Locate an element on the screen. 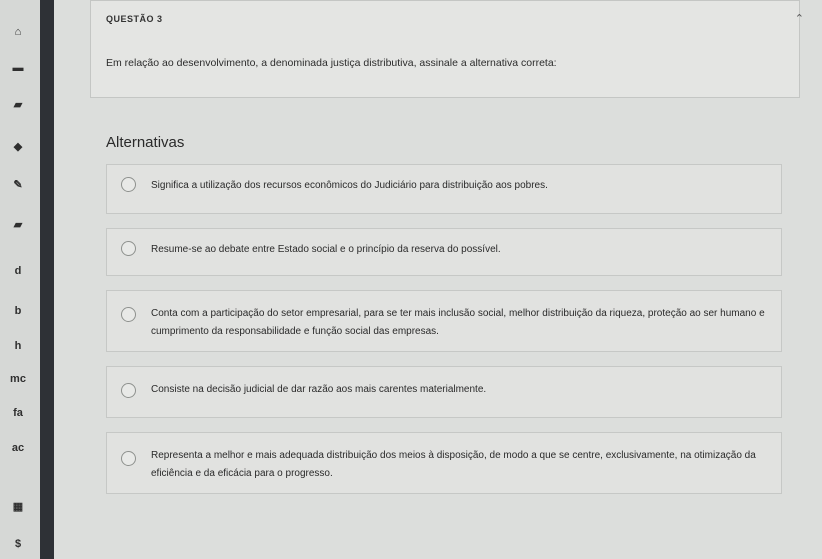 Image resolution: width=822 pixels, height=559 pixels. question-title: QUESTÃO 3 is located at coordinates (134, 19).